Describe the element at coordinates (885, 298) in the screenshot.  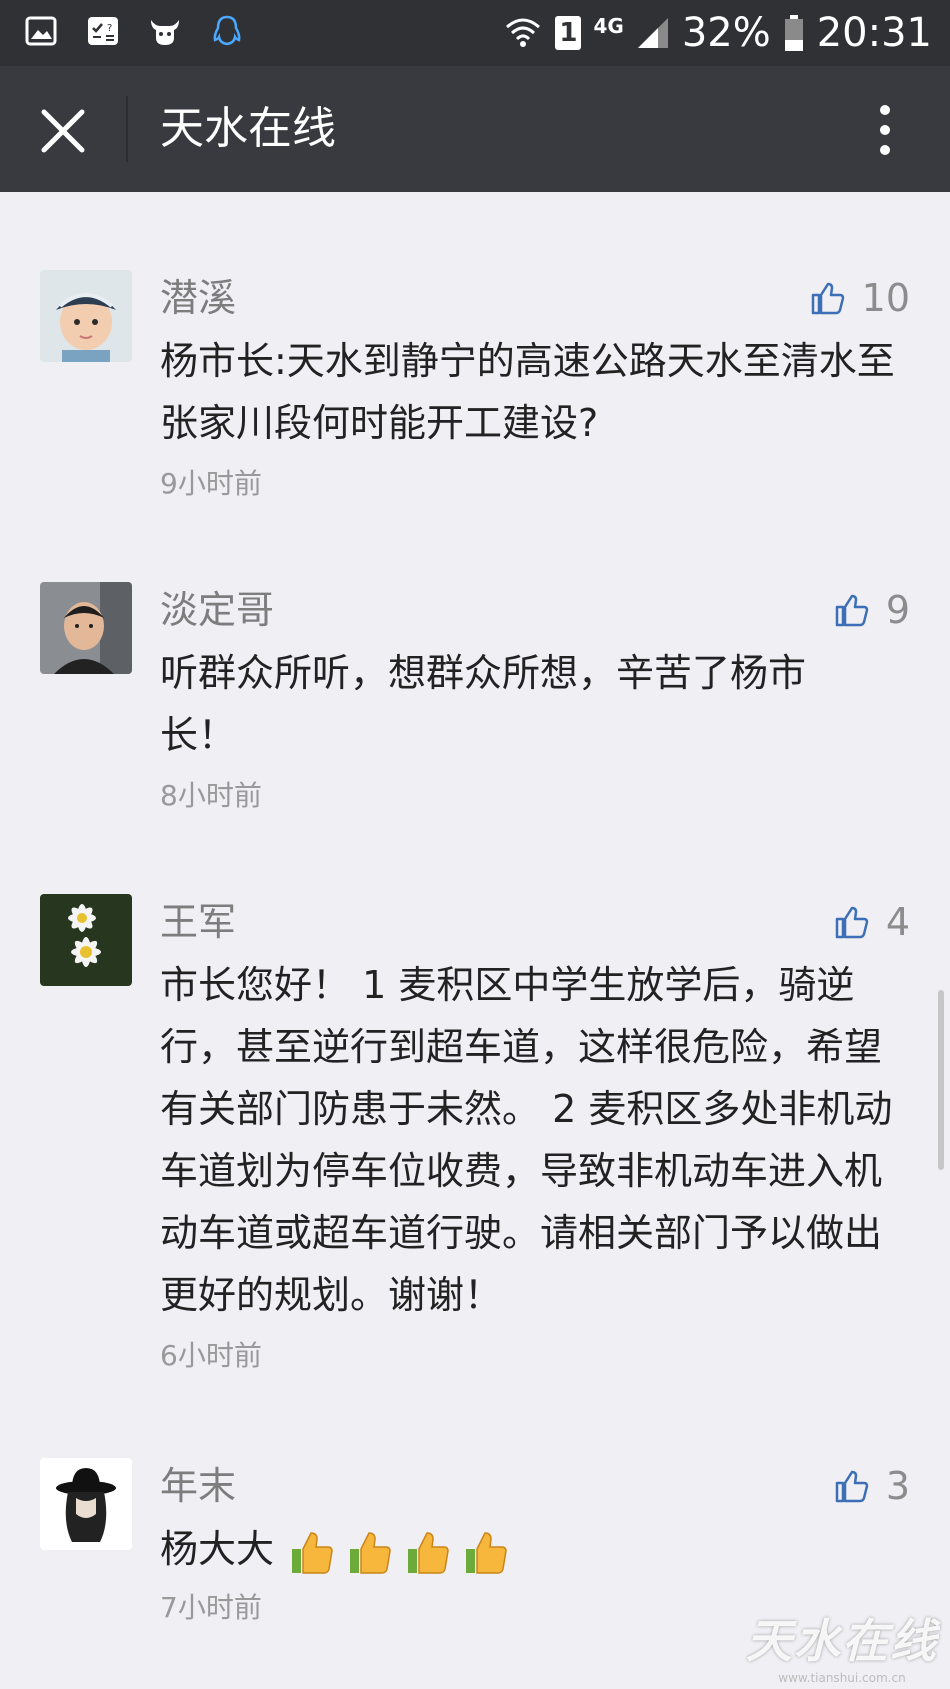
I see `like-count: 10` at that location.